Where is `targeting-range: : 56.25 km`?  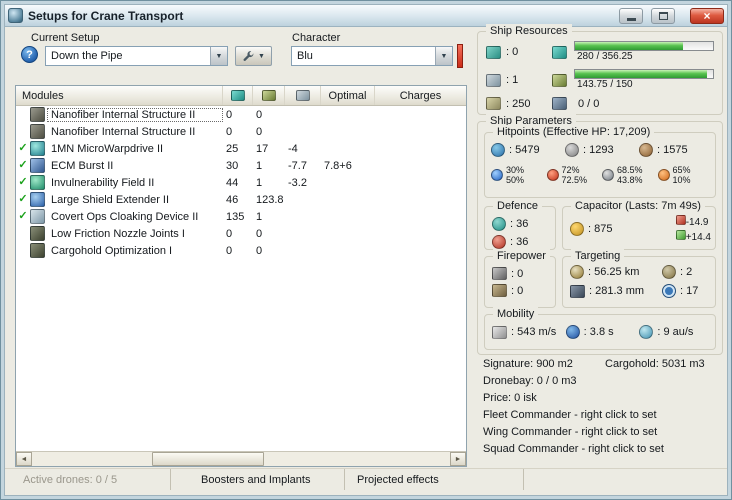
targeting-range: : 56.25 km is located at coordinates (616, 272).